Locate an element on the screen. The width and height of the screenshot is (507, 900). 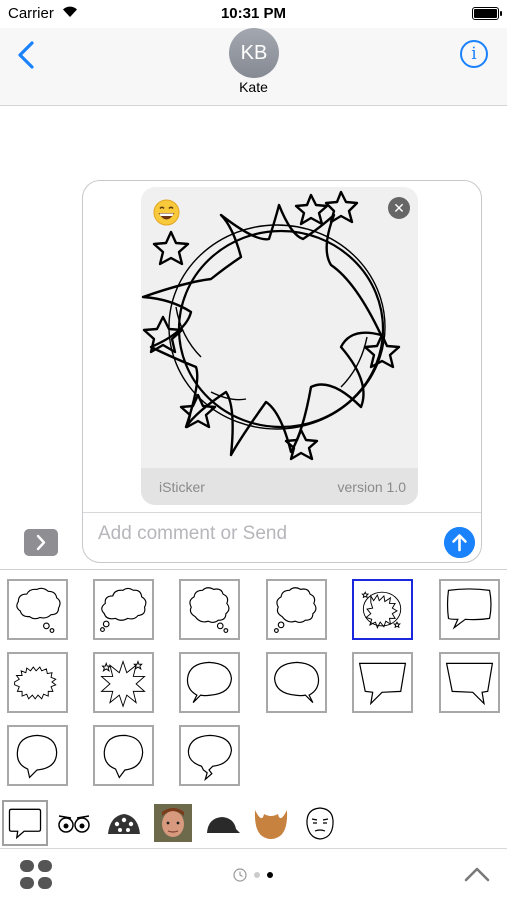
app-drawer-bottom-bar is located at coordinates (253, 874).